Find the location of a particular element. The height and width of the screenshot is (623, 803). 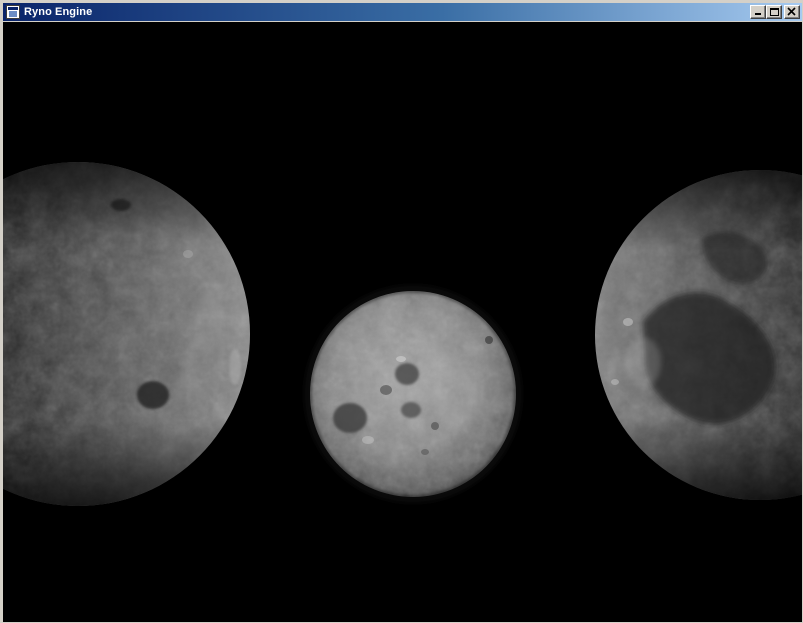

caption-buttons is located at coordinates (775, 12).